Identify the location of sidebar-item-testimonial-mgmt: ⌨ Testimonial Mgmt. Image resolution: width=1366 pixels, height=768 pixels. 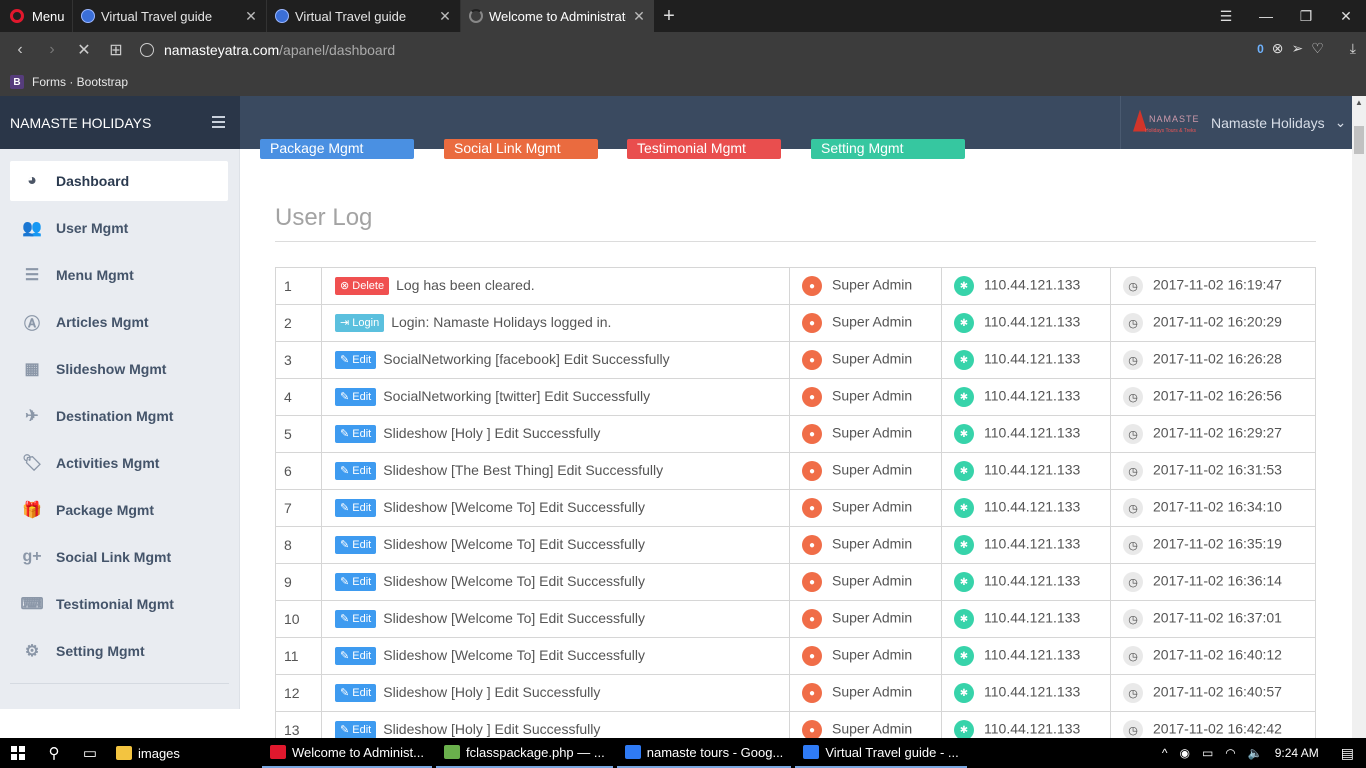
(119, 604).